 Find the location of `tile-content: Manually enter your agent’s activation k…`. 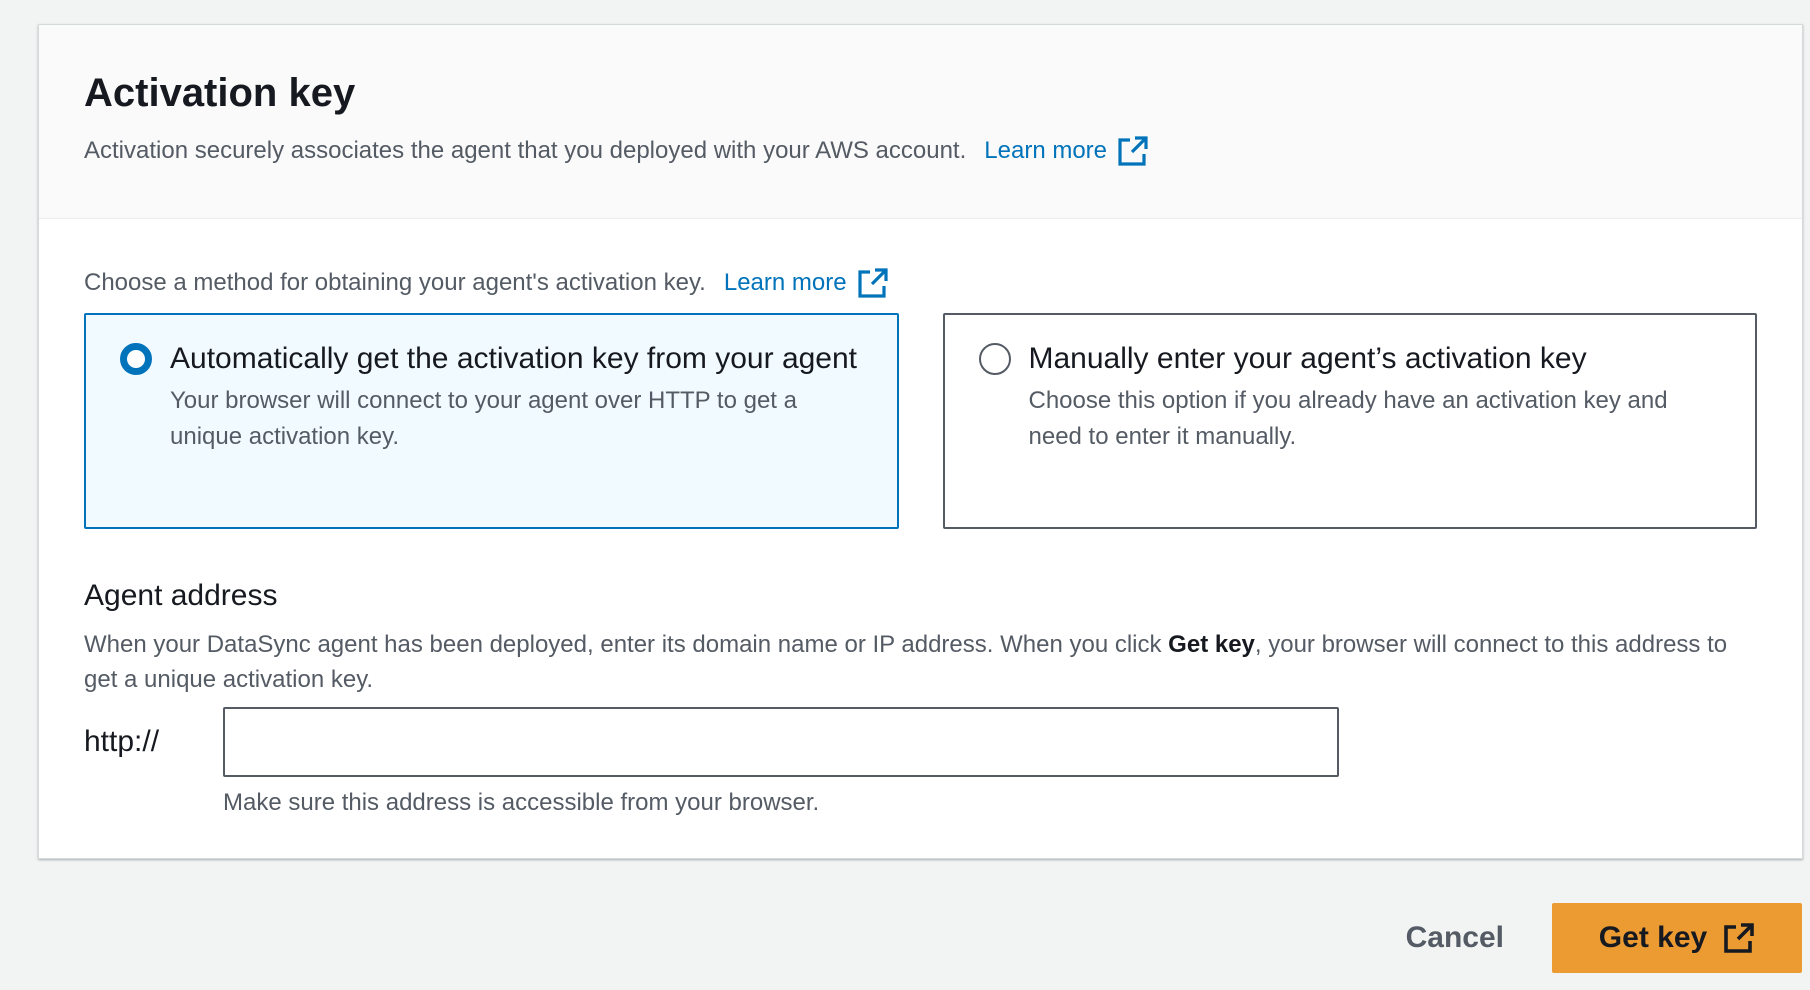

tile-content: Manually enter your agent’s activation k… is located at coordinates (1375, 434).